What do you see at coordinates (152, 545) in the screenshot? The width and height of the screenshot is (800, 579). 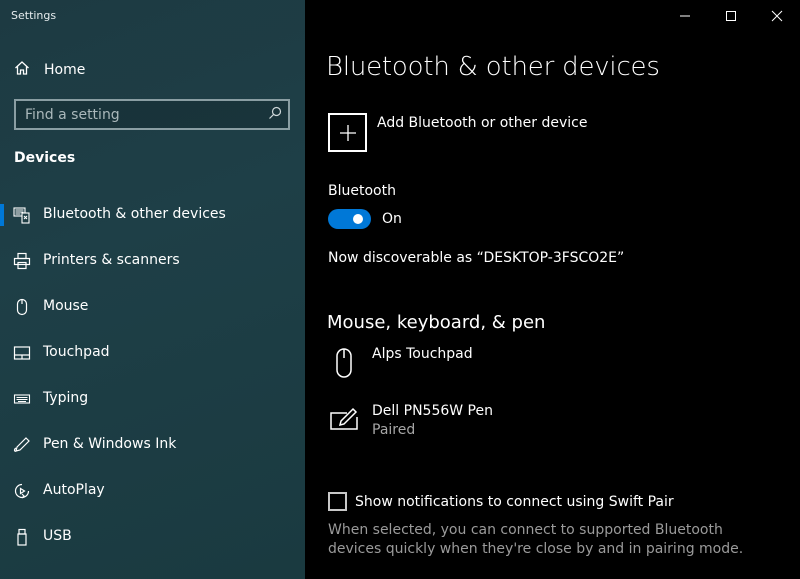 I see `sidebar-item-usb: USB` at bounding box center [152, 545].